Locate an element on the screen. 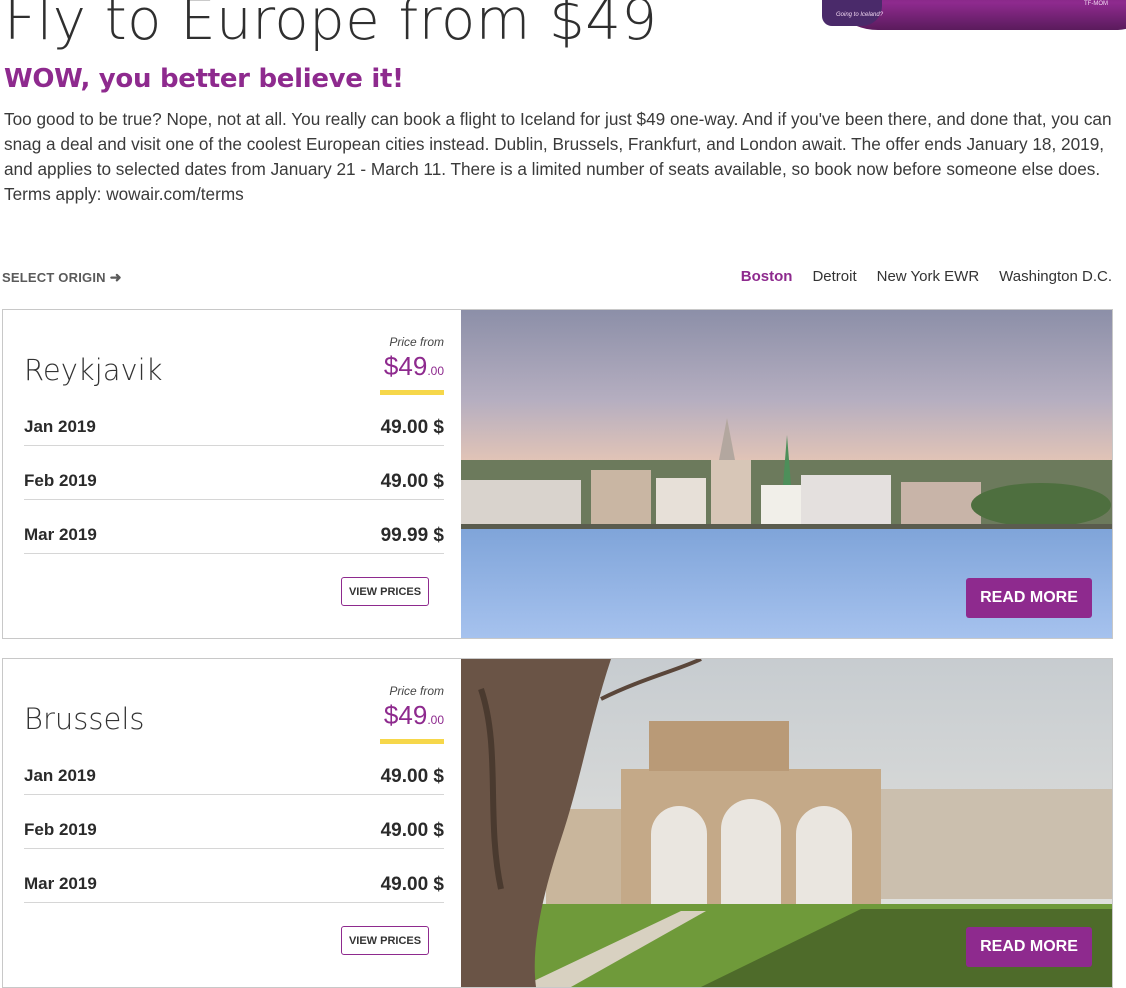 The width and height of the screenshot is (1126, 988). origin-tab-new-york-ewr: New York EWR is located at coordinates (928, 276).